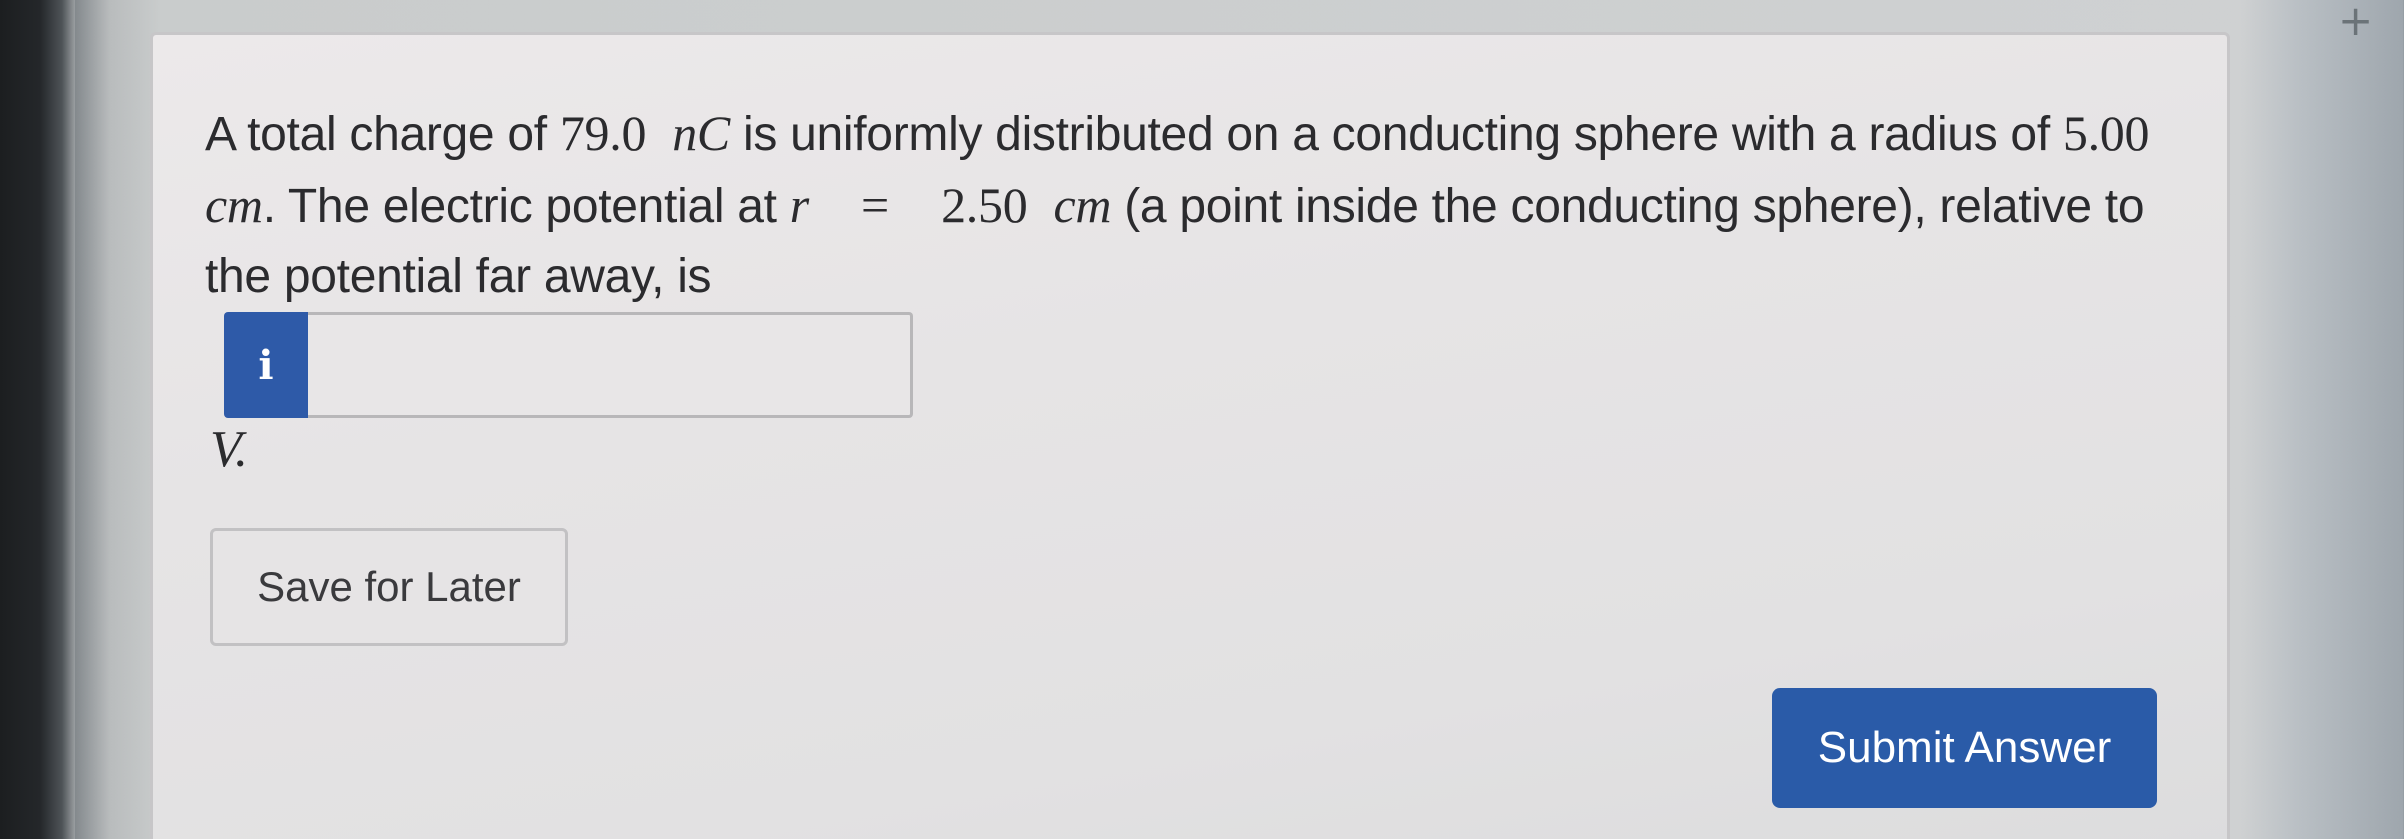 The width and height of the screenshot is (2404, 839). What do you see at coordinates (2106, 133) in the screenshot?
I see `radius-value: 5.00` at bounding box center [2106, 133].